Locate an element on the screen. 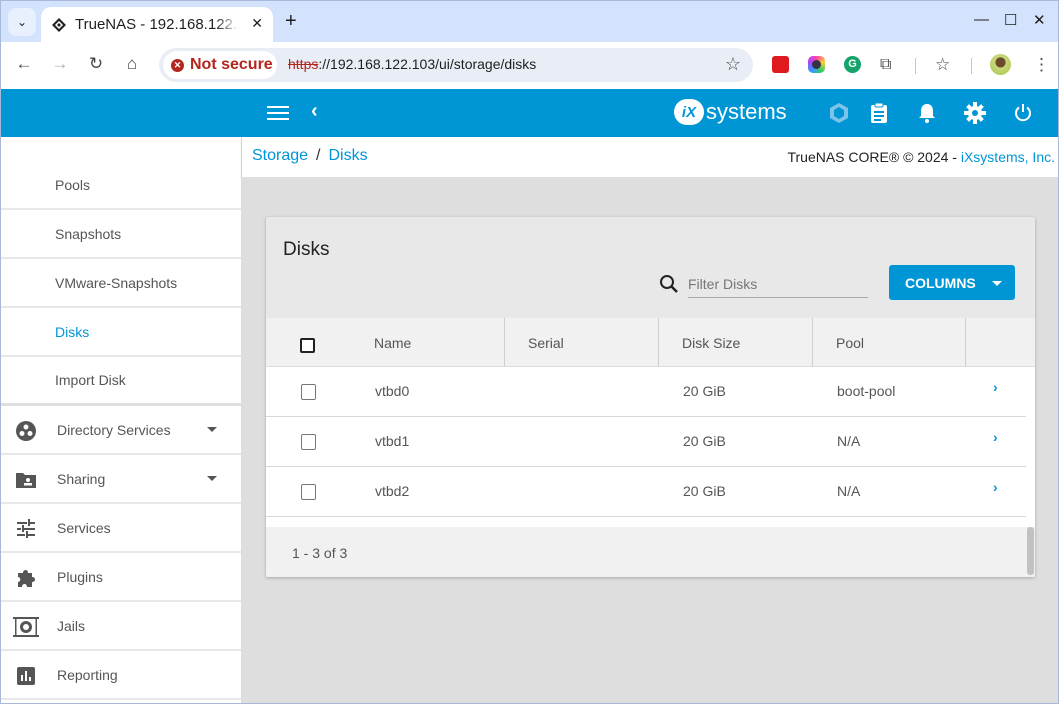 This screenshot has height=704, width=1059. sidebar-item-sharing: Sharing is located at coordinates (121, 479).